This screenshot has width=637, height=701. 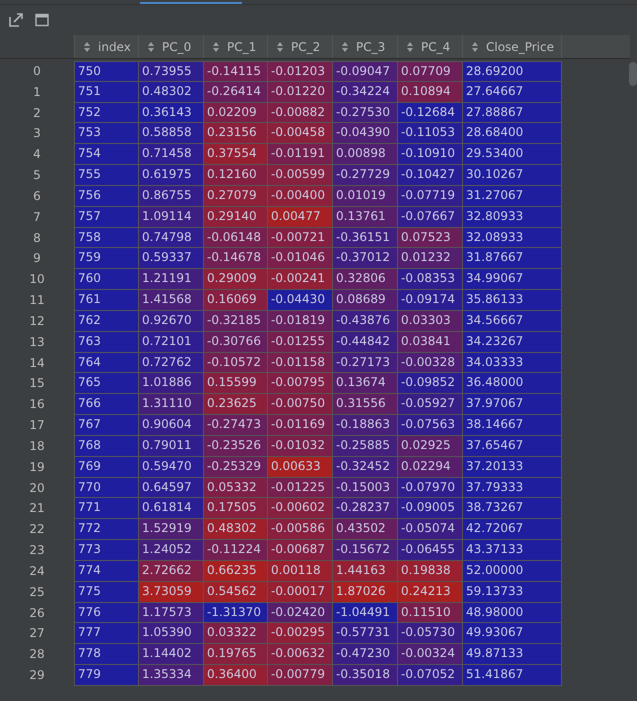 I want to click on row-number: 13, so click(x=37, y=342).